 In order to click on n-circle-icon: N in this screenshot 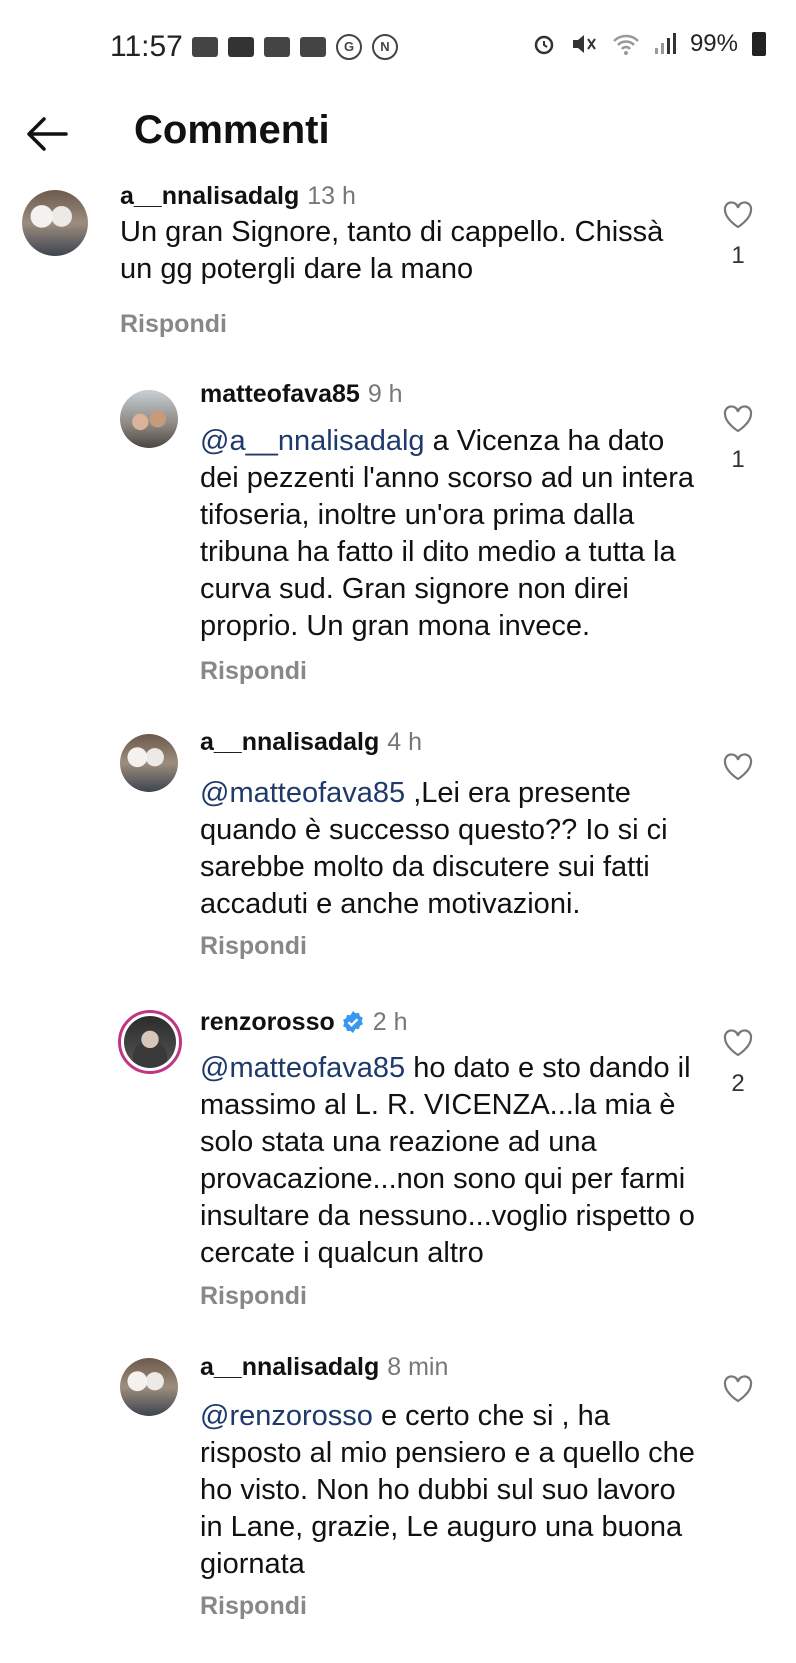, I will do `click(385, 47)`.